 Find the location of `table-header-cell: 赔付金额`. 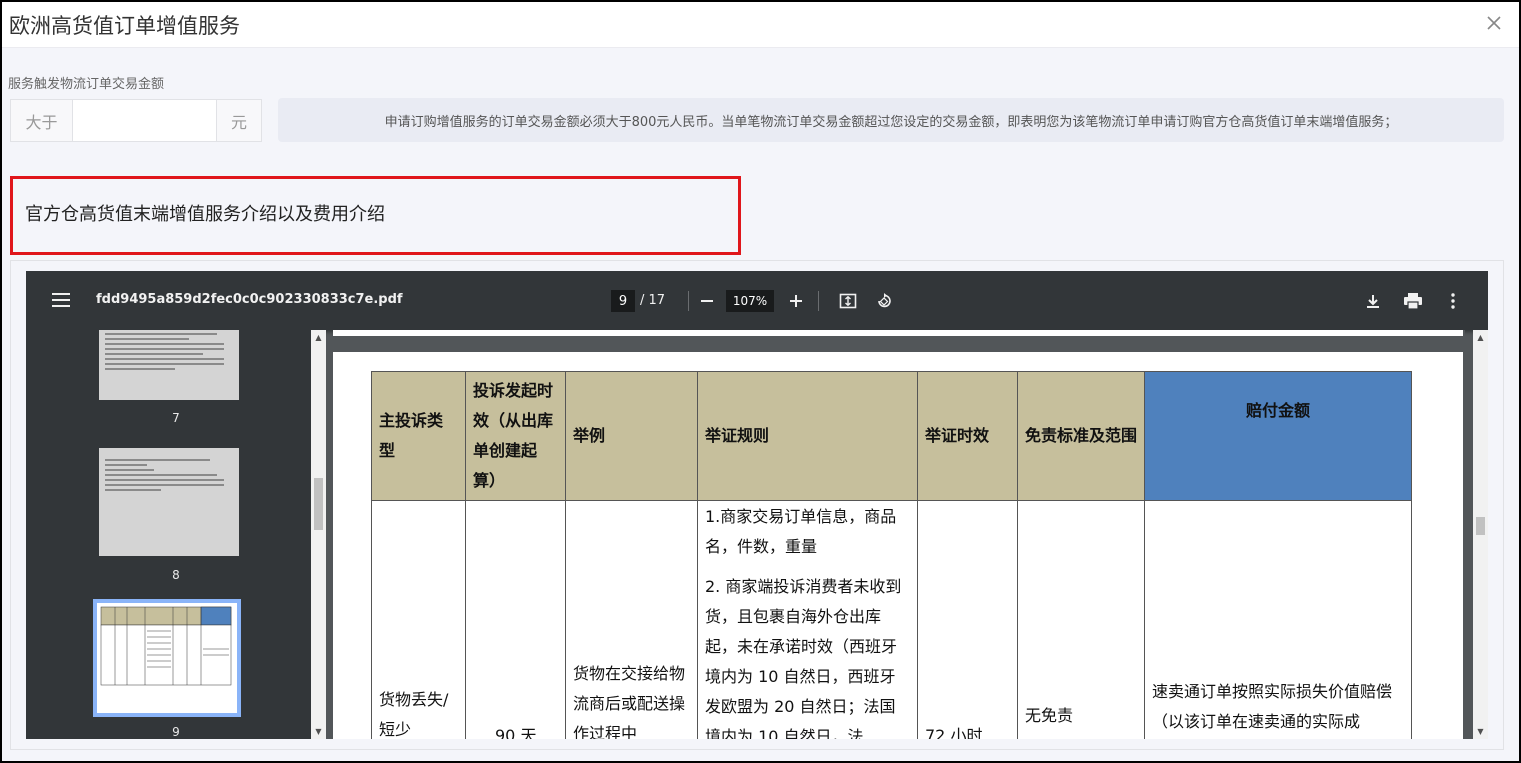

table-header-cell: 赔付金额 is located at coordinates (1278, 436).